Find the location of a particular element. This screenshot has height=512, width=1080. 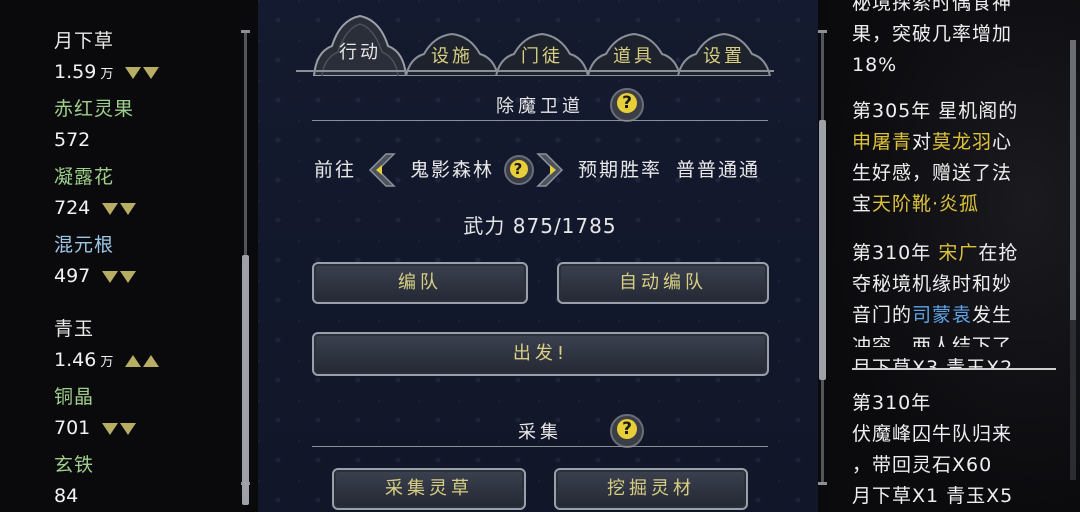

power-display: 武力 875/1785 is located at coordinates (540, 224).